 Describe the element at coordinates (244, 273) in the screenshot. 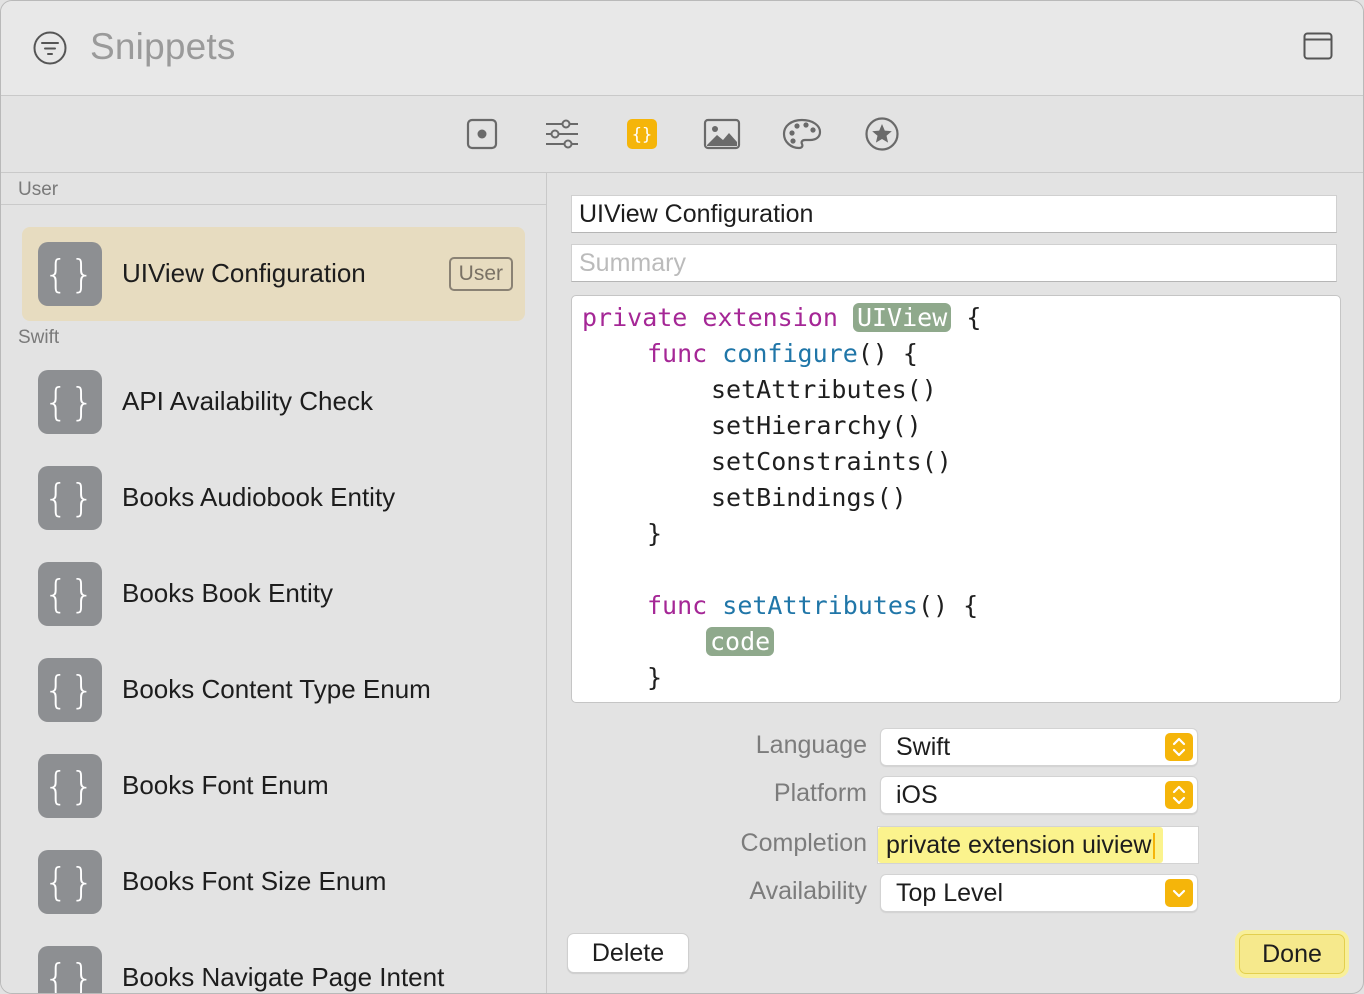

I see `list-item-label: UIView Configuration` at that location.